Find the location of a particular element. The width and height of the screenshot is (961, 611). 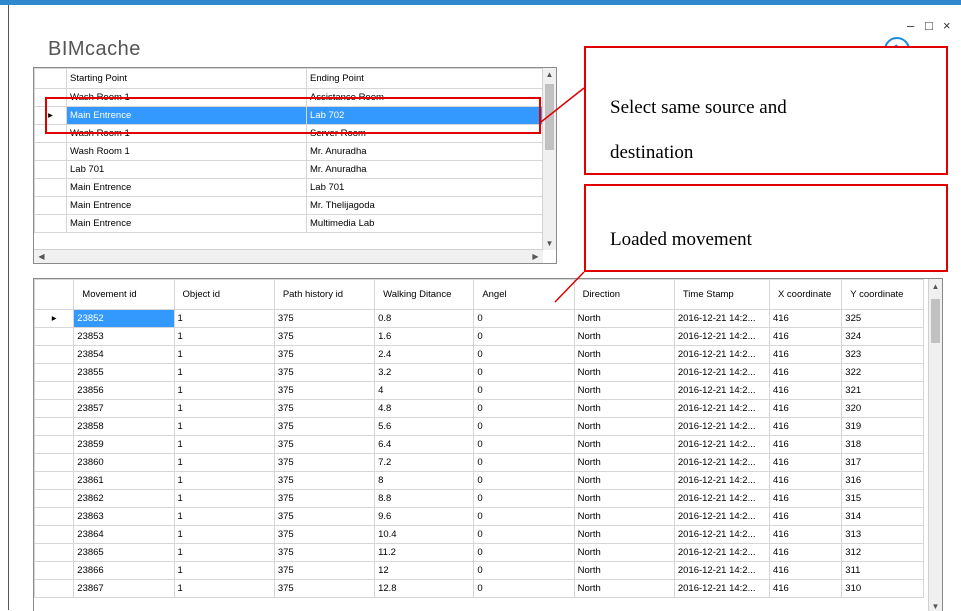

select-annotation-text-2: destination is located at coordinates (652, 152).